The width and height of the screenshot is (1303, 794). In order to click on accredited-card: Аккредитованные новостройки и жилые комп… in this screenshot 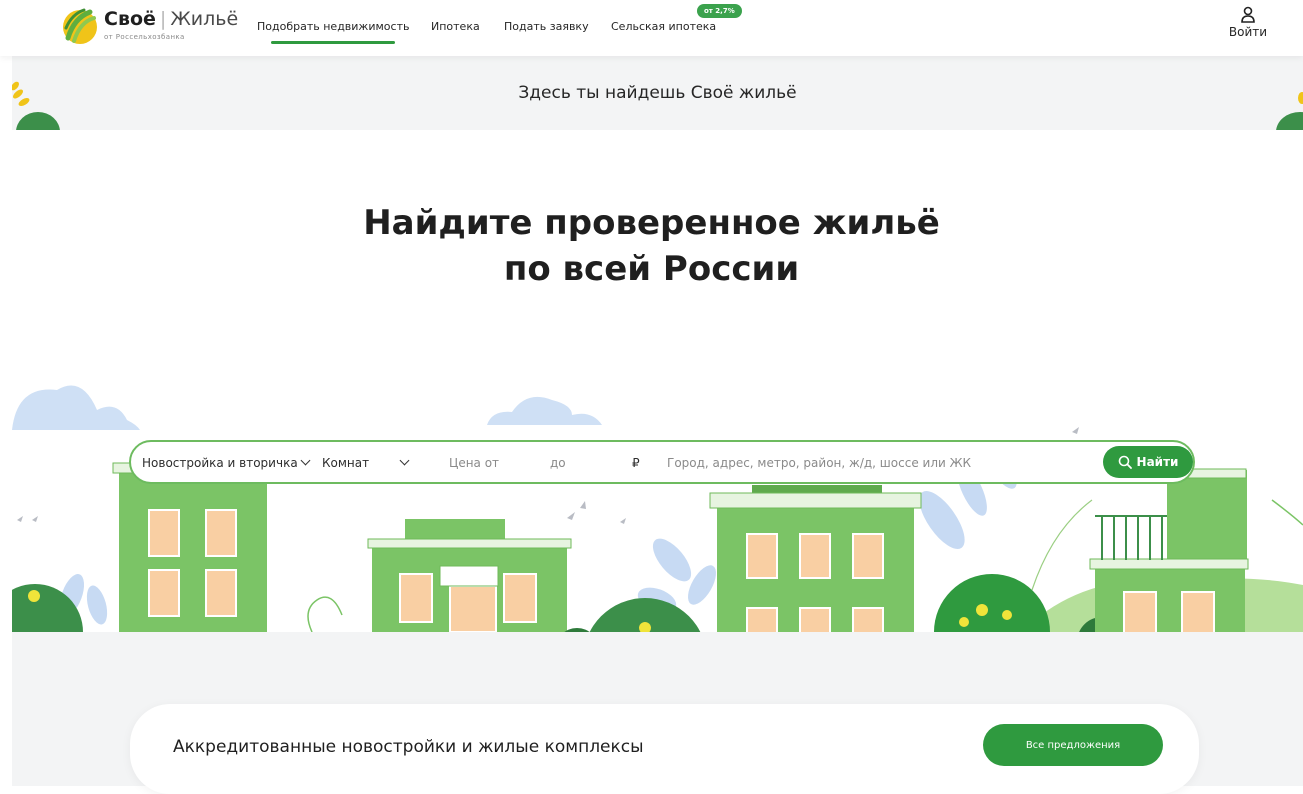, I will do `click(664, 749)`.